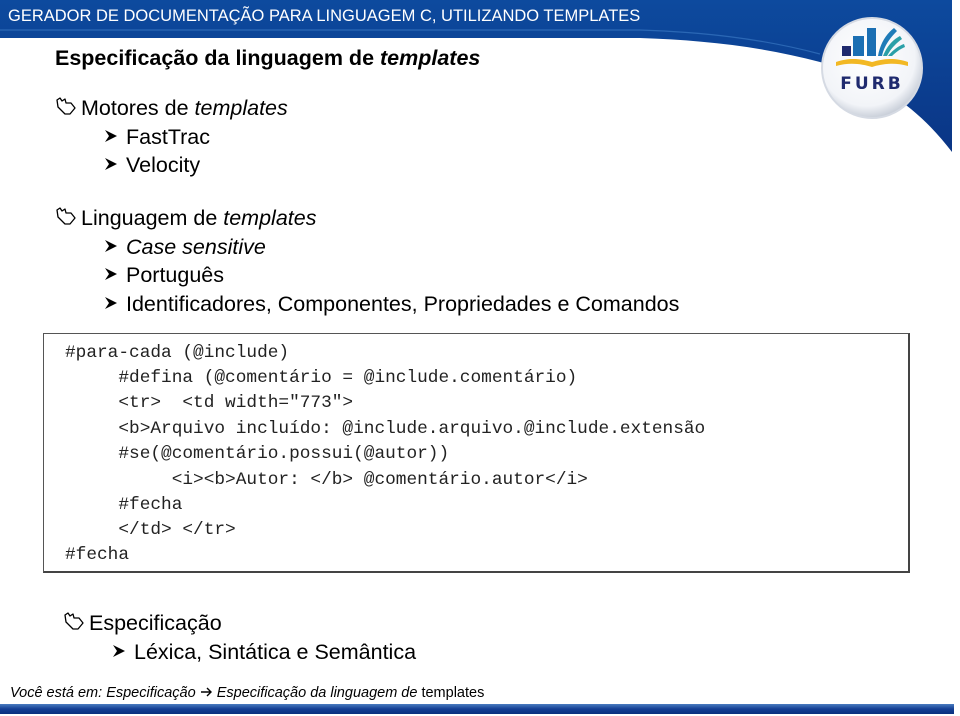 The height and width of the screenshot is (716, 960). I want to click on code-line: <i><b>Autor: </b> @comentário.autor</i>, so click(326, 480).